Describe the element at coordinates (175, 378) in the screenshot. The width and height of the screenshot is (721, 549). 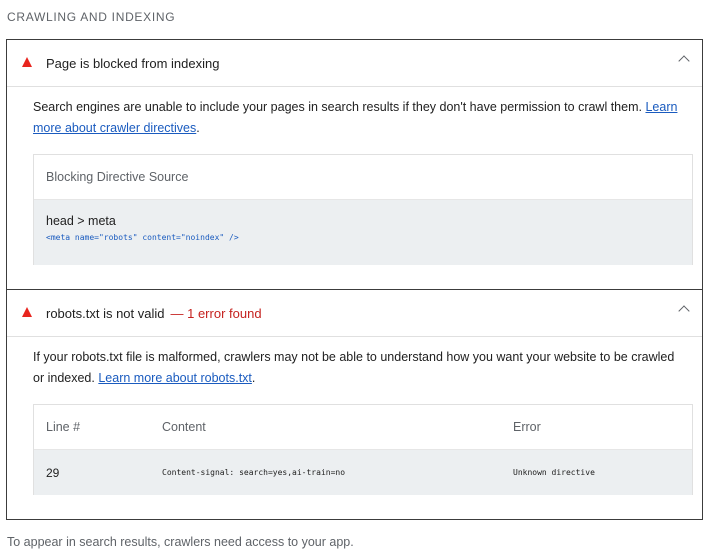
I see `learn-more-robots-txt-link: Learn more about robots.txt` at that location.